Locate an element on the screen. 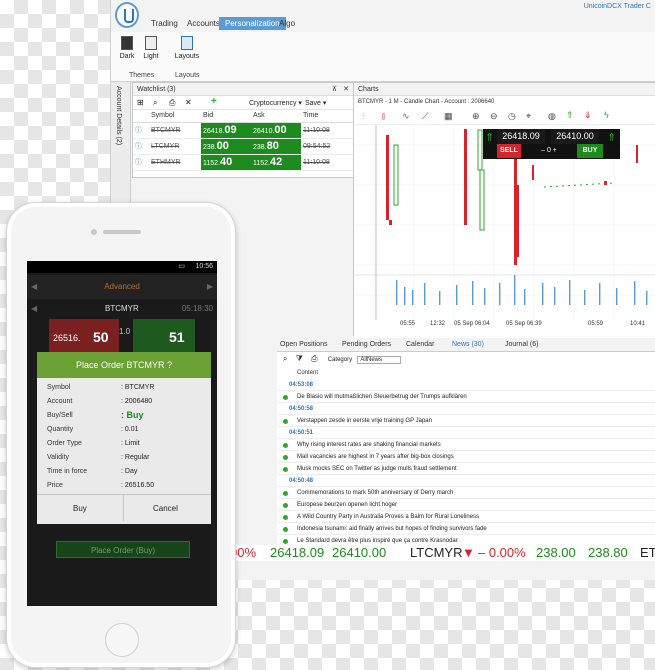 The width and height of the screenshot is (655, 670). layouts-button: Layouts is located at coordinates (187, 48).